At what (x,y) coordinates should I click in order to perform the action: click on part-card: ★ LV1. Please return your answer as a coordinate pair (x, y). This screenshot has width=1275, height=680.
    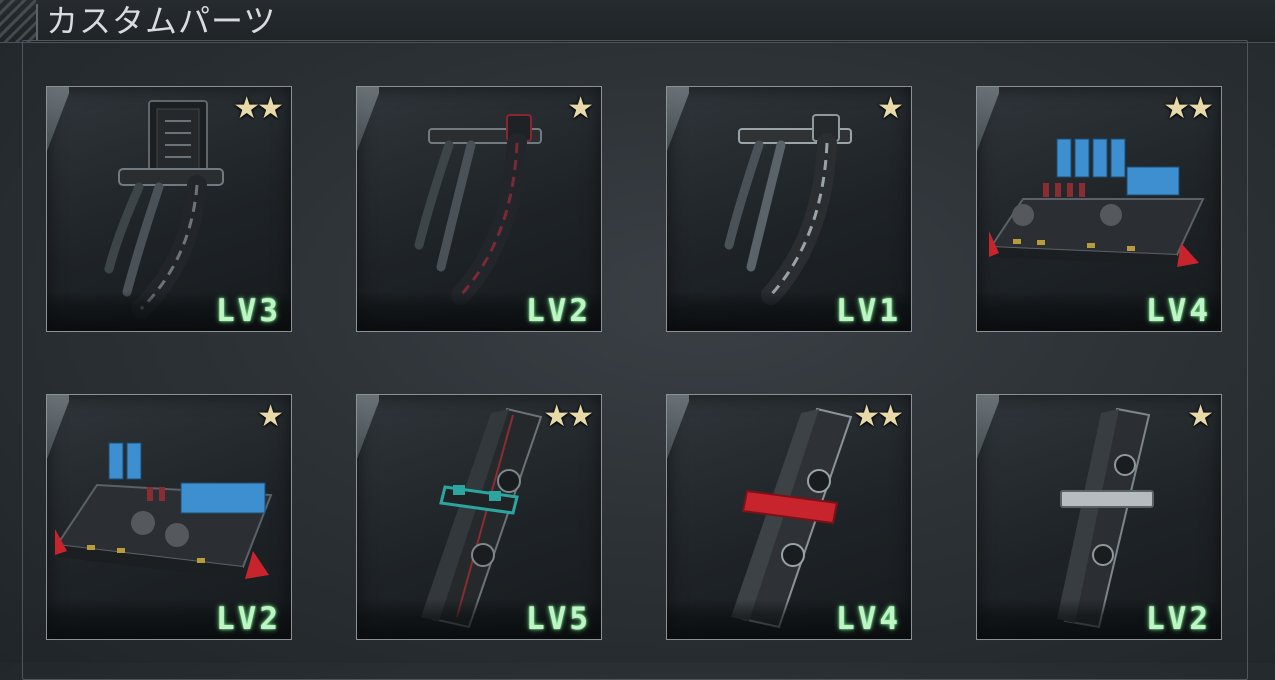
    Looking at the image, I should click on (789, 209).